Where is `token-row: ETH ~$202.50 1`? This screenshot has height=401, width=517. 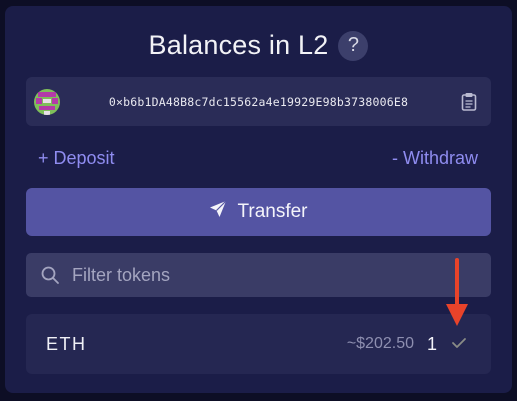
token-row: ETH ~$202.50 1 is located at coordinates (258, 344).